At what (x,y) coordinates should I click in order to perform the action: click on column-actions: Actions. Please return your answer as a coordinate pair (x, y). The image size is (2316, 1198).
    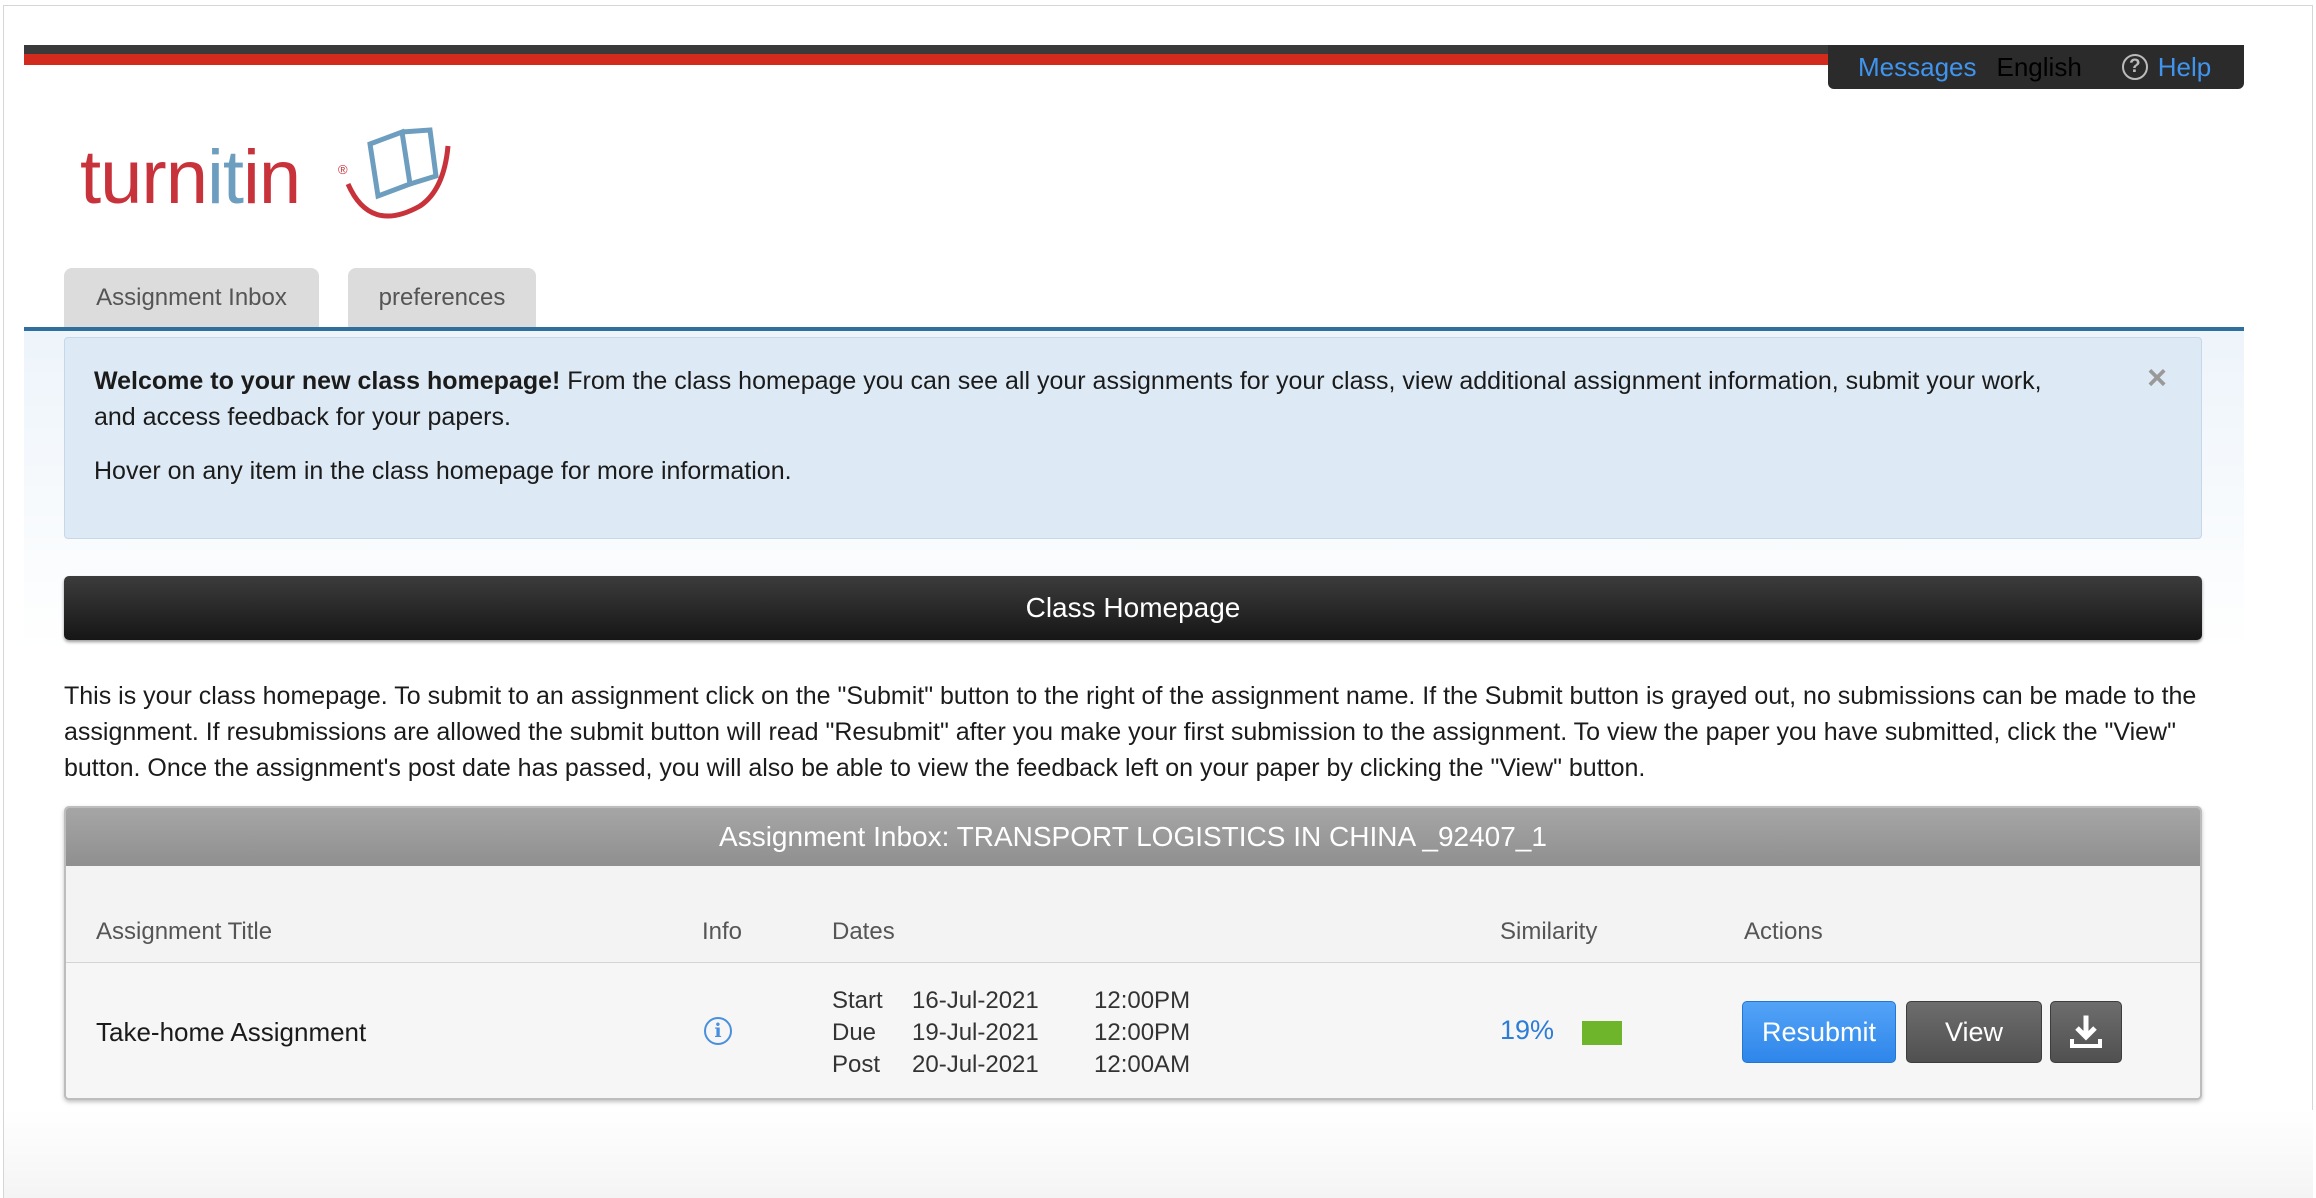
    Looking at the image, I should click on (1783, 931).